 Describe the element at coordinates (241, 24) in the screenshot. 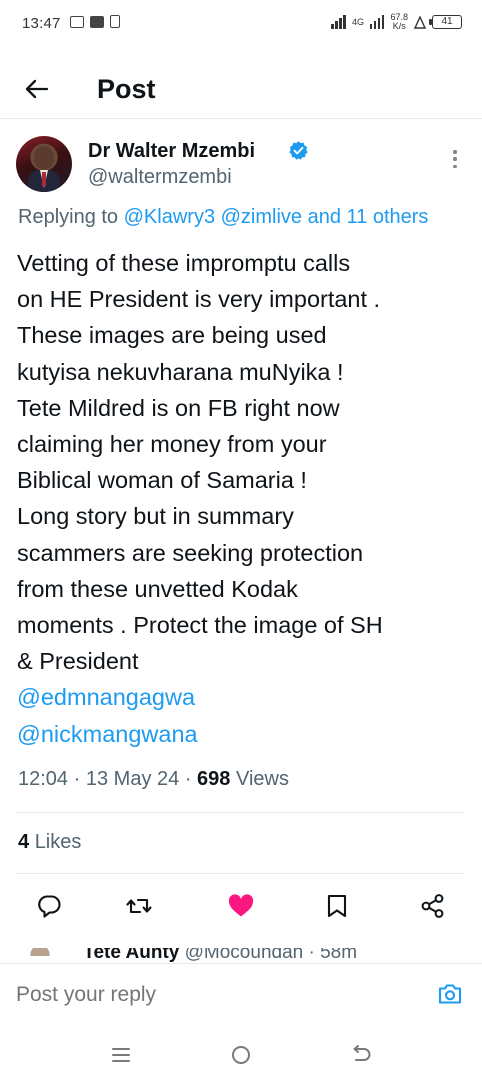

I see `status-bar: 13:47 4G 67.8 K/s 41` at that location.